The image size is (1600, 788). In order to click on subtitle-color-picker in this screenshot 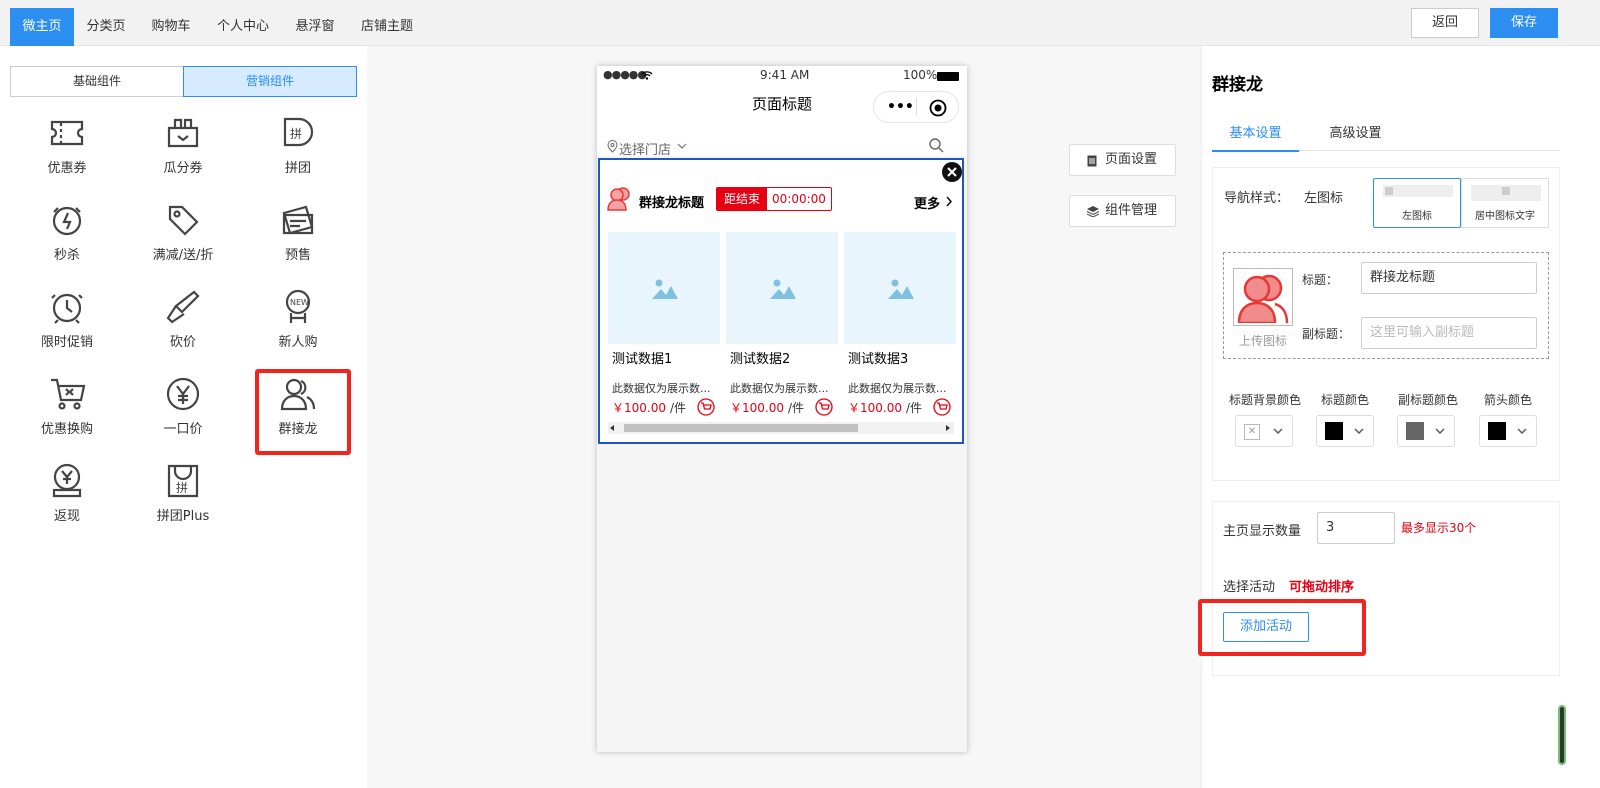, I will do `click(1426, 431)`.